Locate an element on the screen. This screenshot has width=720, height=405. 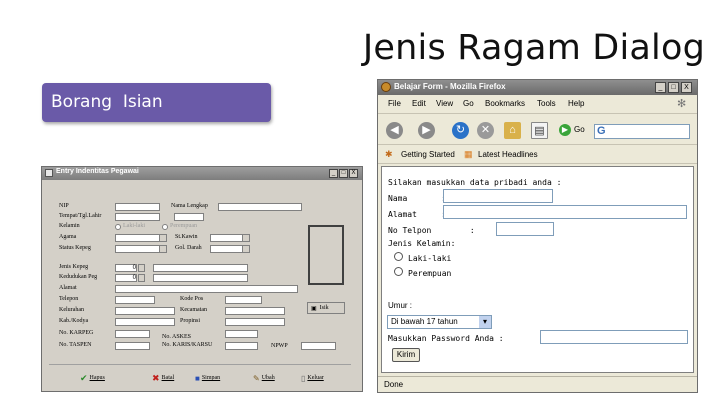
nip-field is located at coordinates (137, 207).